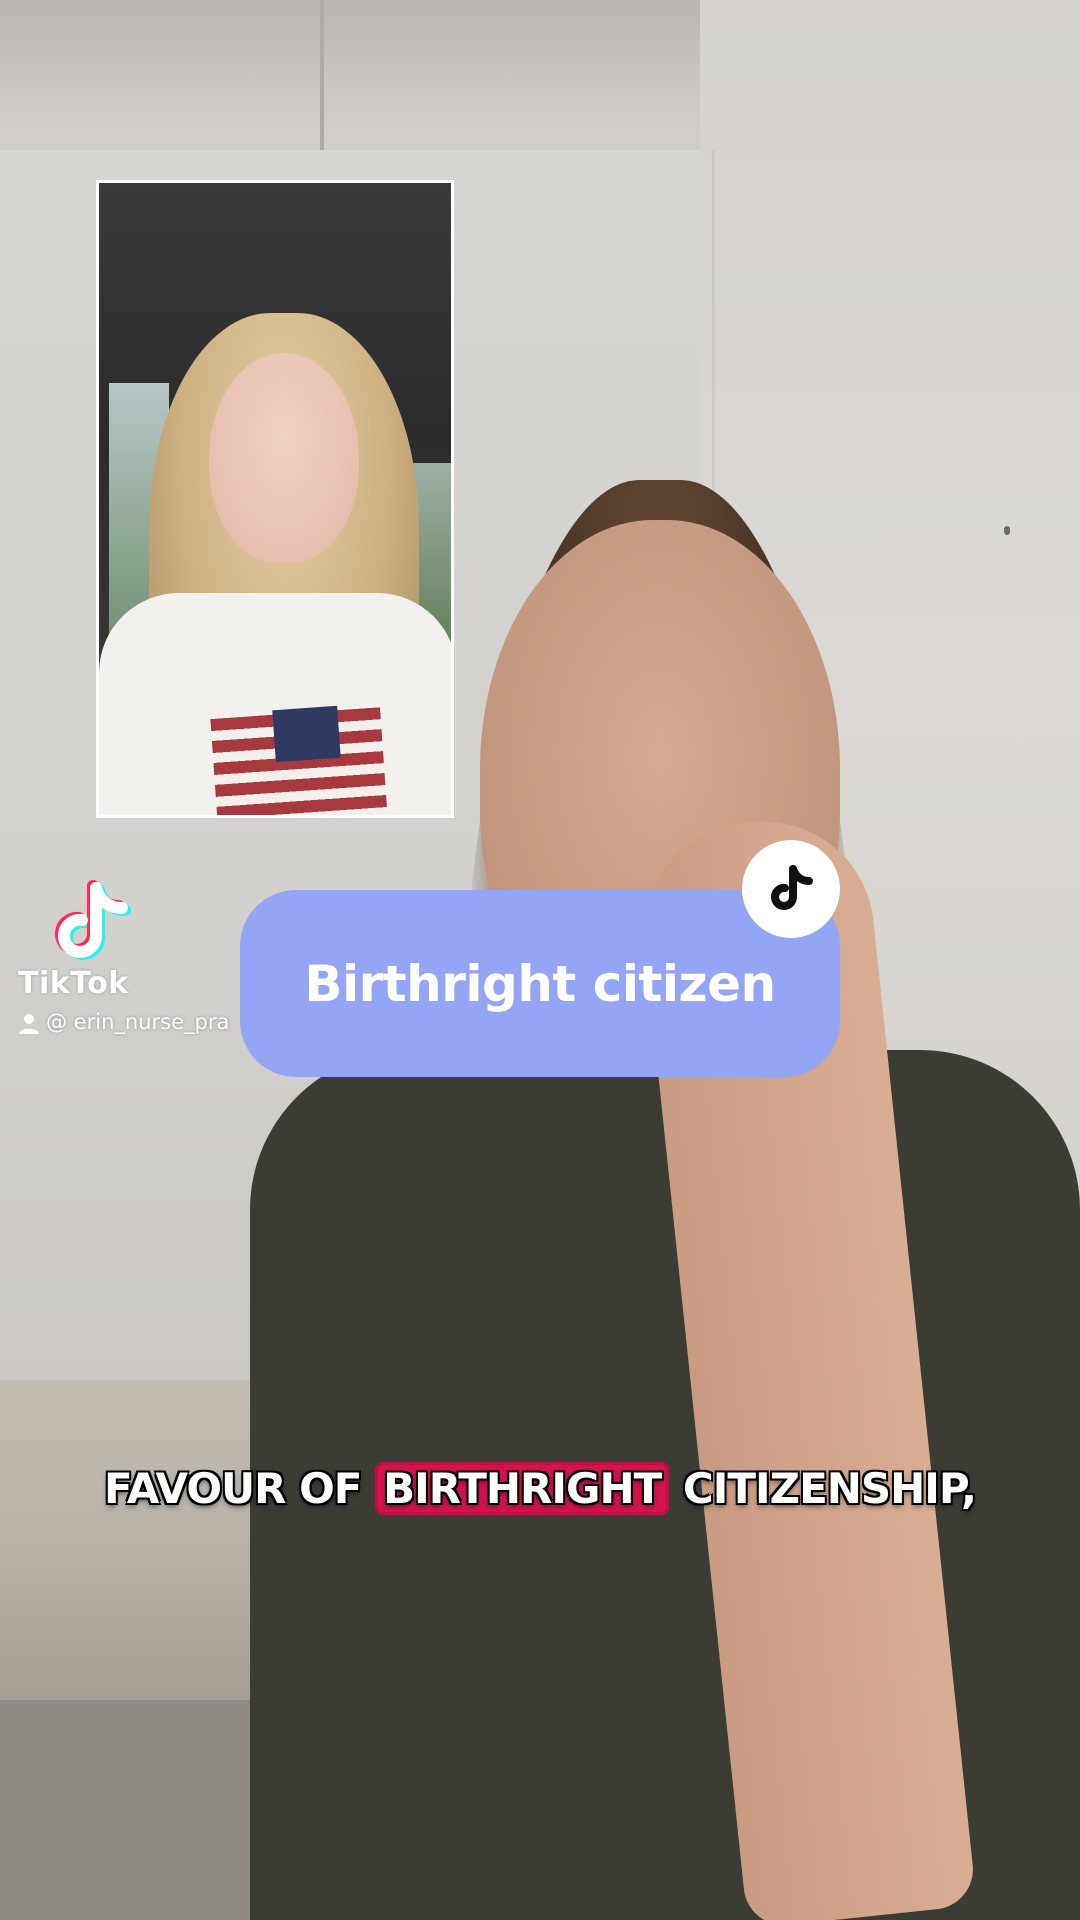 This screenshot has height=1920, width=1080. I want to click on tiktok-badge, so click(791, 889).